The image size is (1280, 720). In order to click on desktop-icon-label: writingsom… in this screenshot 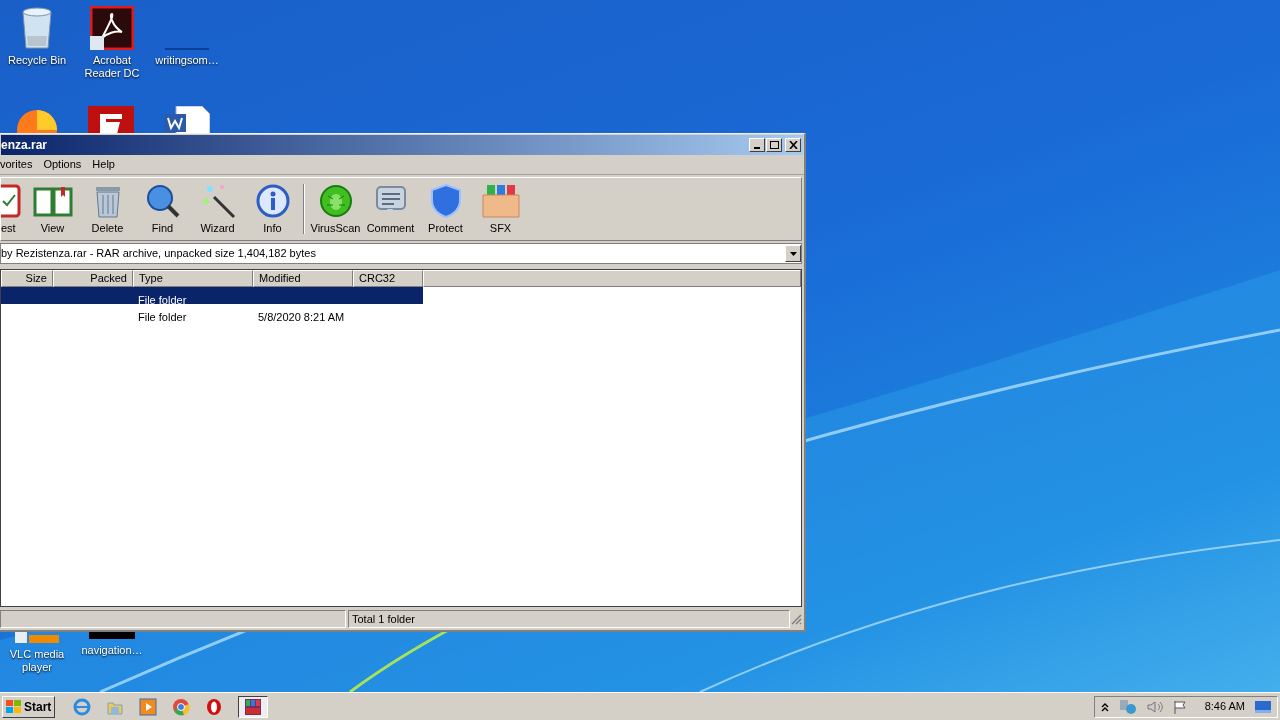, I will do `click(187, 60)`.